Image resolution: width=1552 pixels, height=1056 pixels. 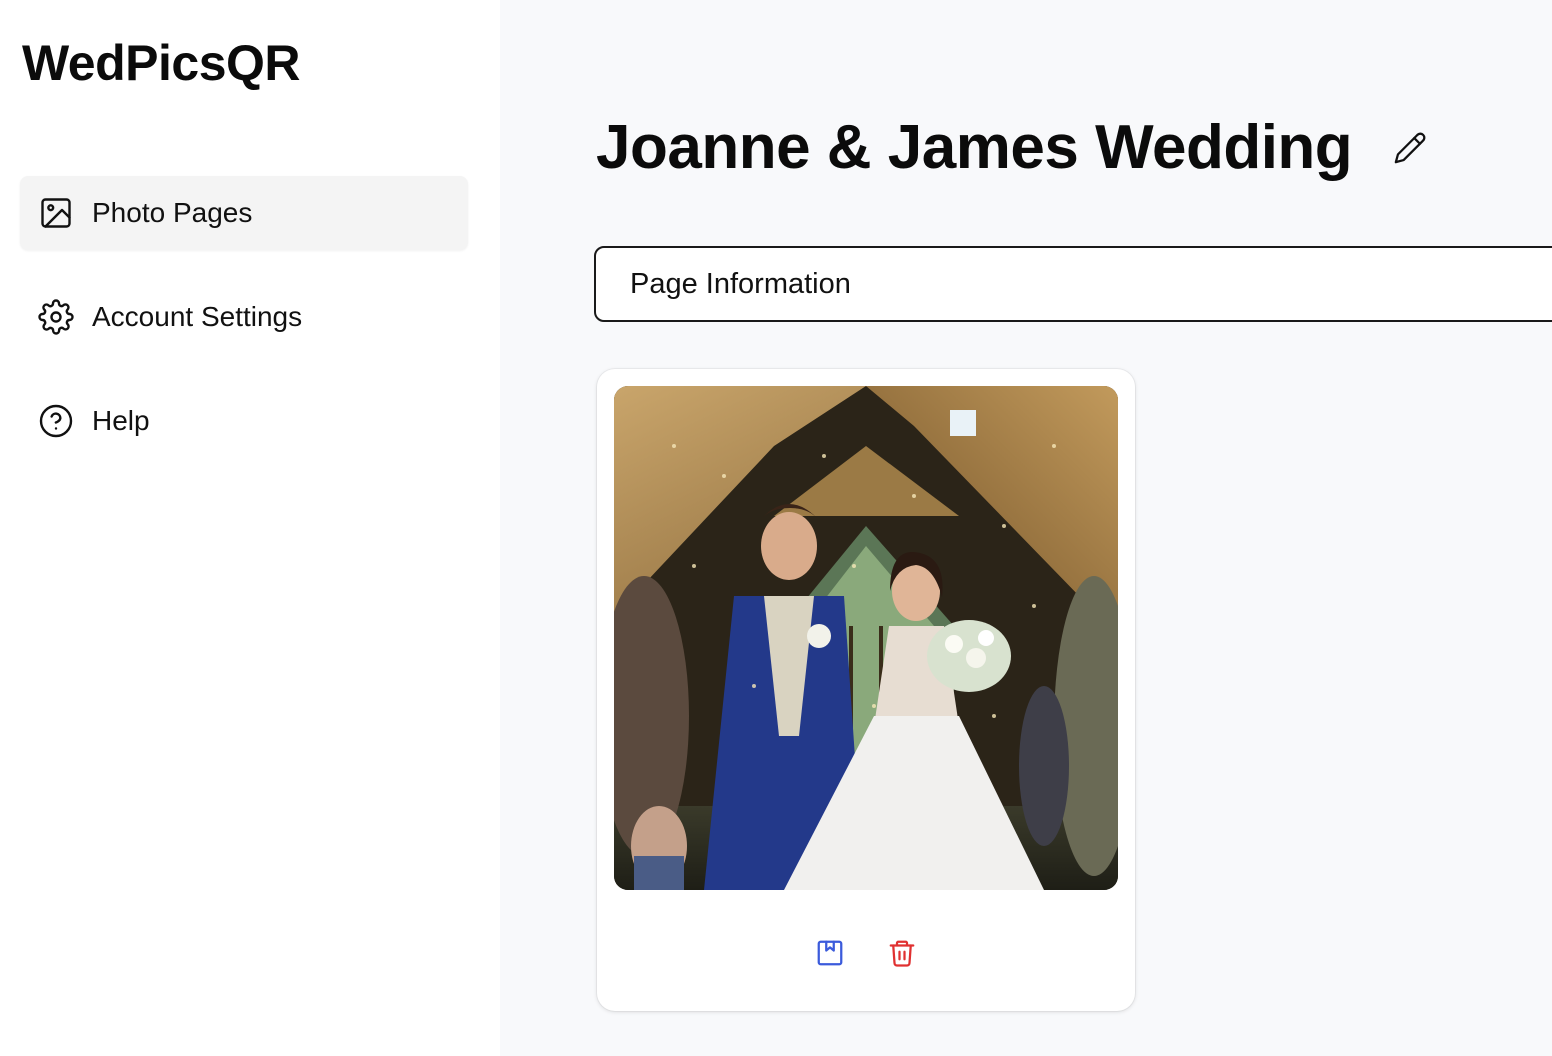 I want to click on sidebar-item-label: Photo Pages, so click(x=172, y=212).